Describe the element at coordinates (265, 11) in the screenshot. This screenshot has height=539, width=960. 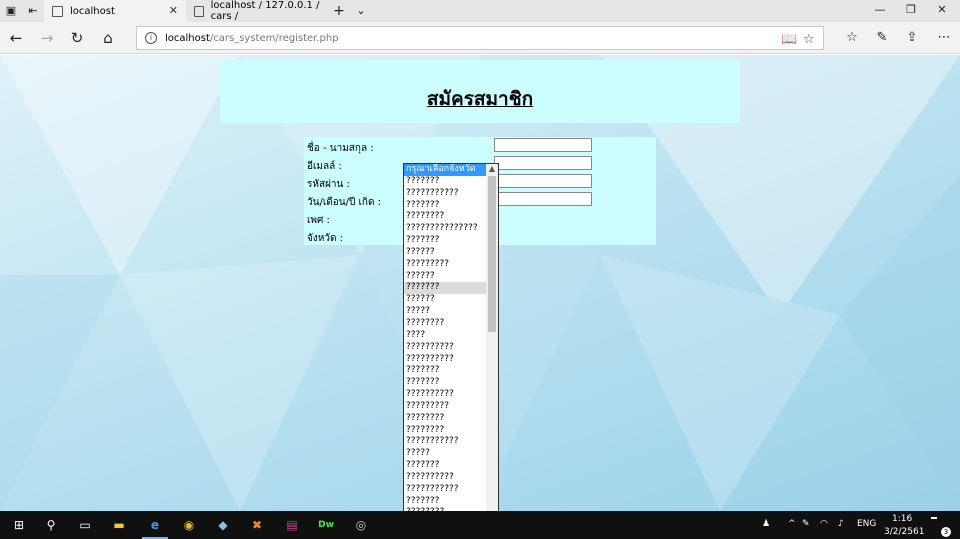
I see `tab-label: localhost / 127.0.0.1 / cars /` at that location.